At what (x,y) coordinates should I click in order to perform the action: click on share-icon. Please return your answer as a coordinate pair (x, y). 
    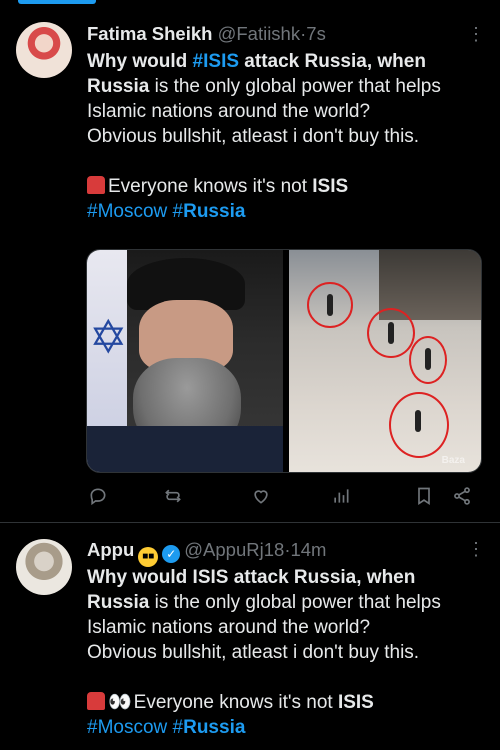
    Looking at the image, I should click on (462, 498).